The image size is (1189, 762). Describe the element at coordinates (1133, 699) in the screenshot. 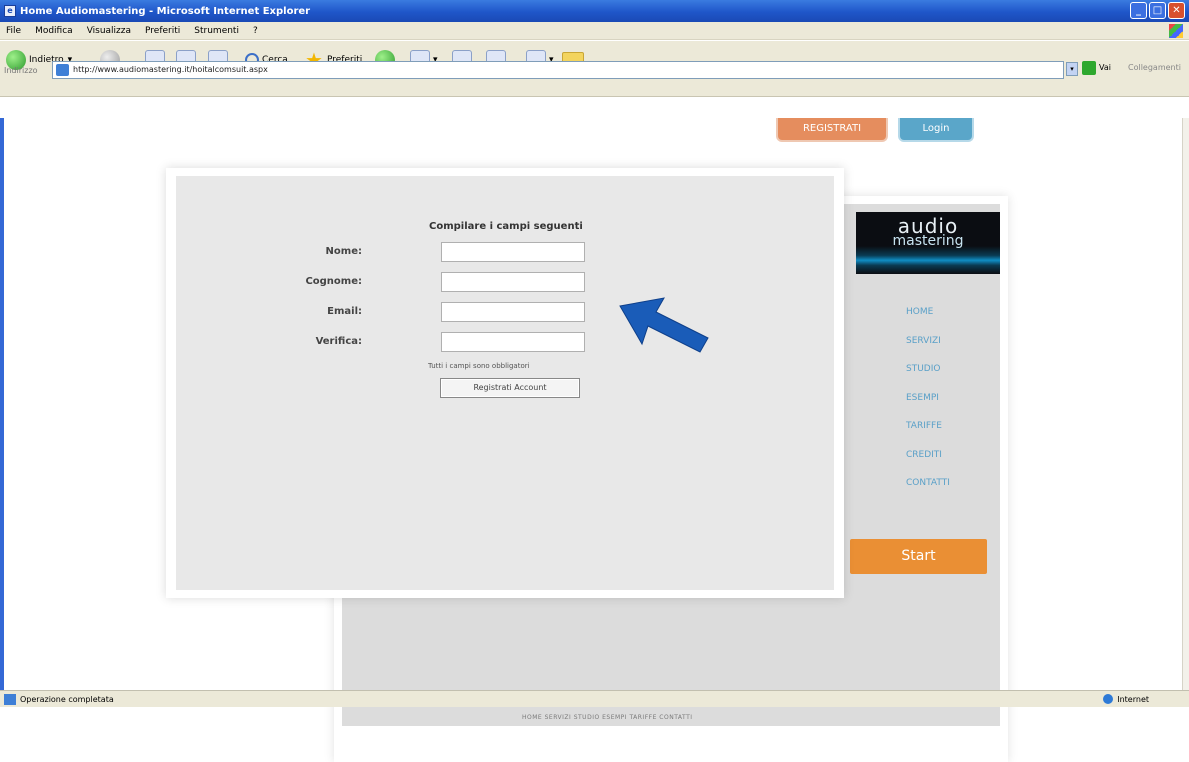

I see `zone-label: Internet` at that location.